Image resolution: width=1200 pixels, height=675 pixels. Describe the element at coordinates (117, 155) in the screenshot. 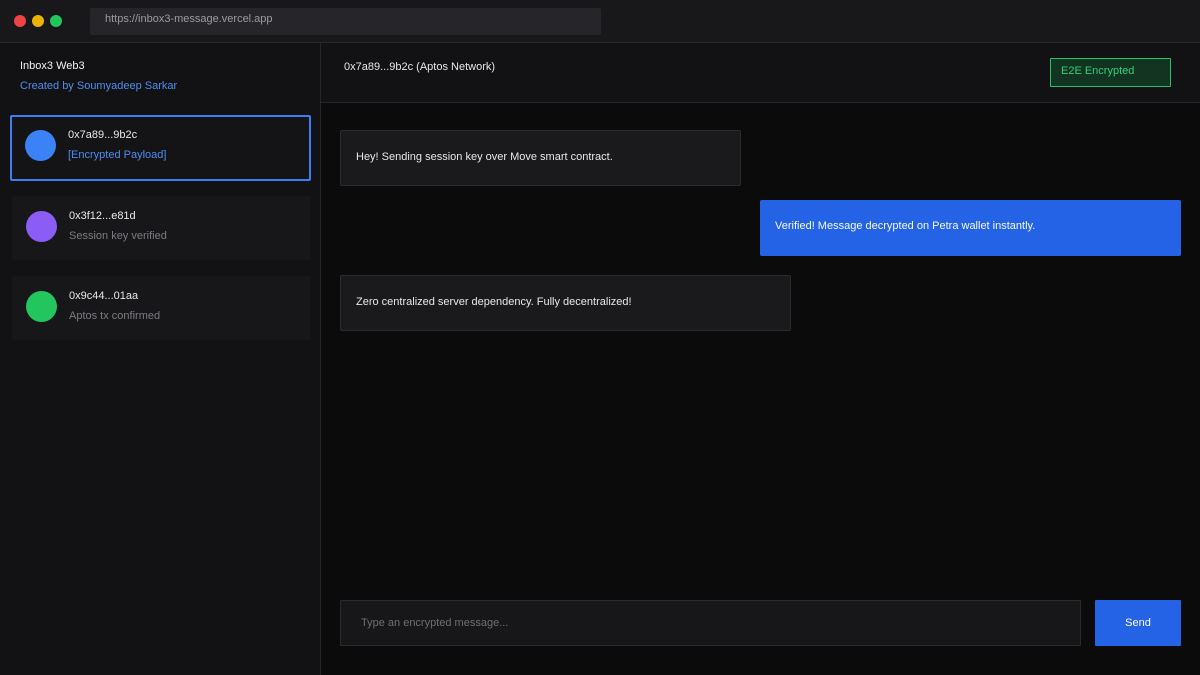

I see `contact-preview: [Encrypted Payload]` at that location.